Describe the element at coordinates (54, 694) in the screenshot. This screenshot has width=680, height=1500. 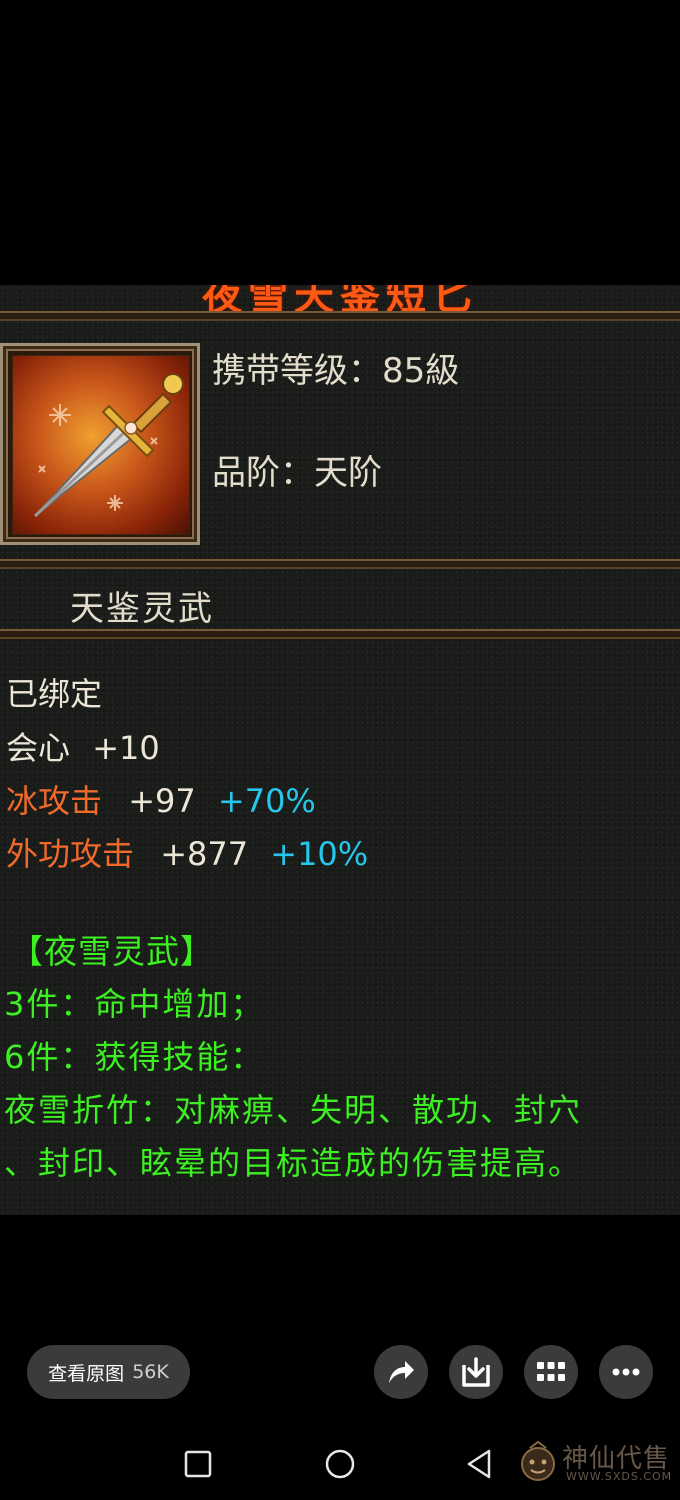
I see `bound-status: 已绑定` at that location.